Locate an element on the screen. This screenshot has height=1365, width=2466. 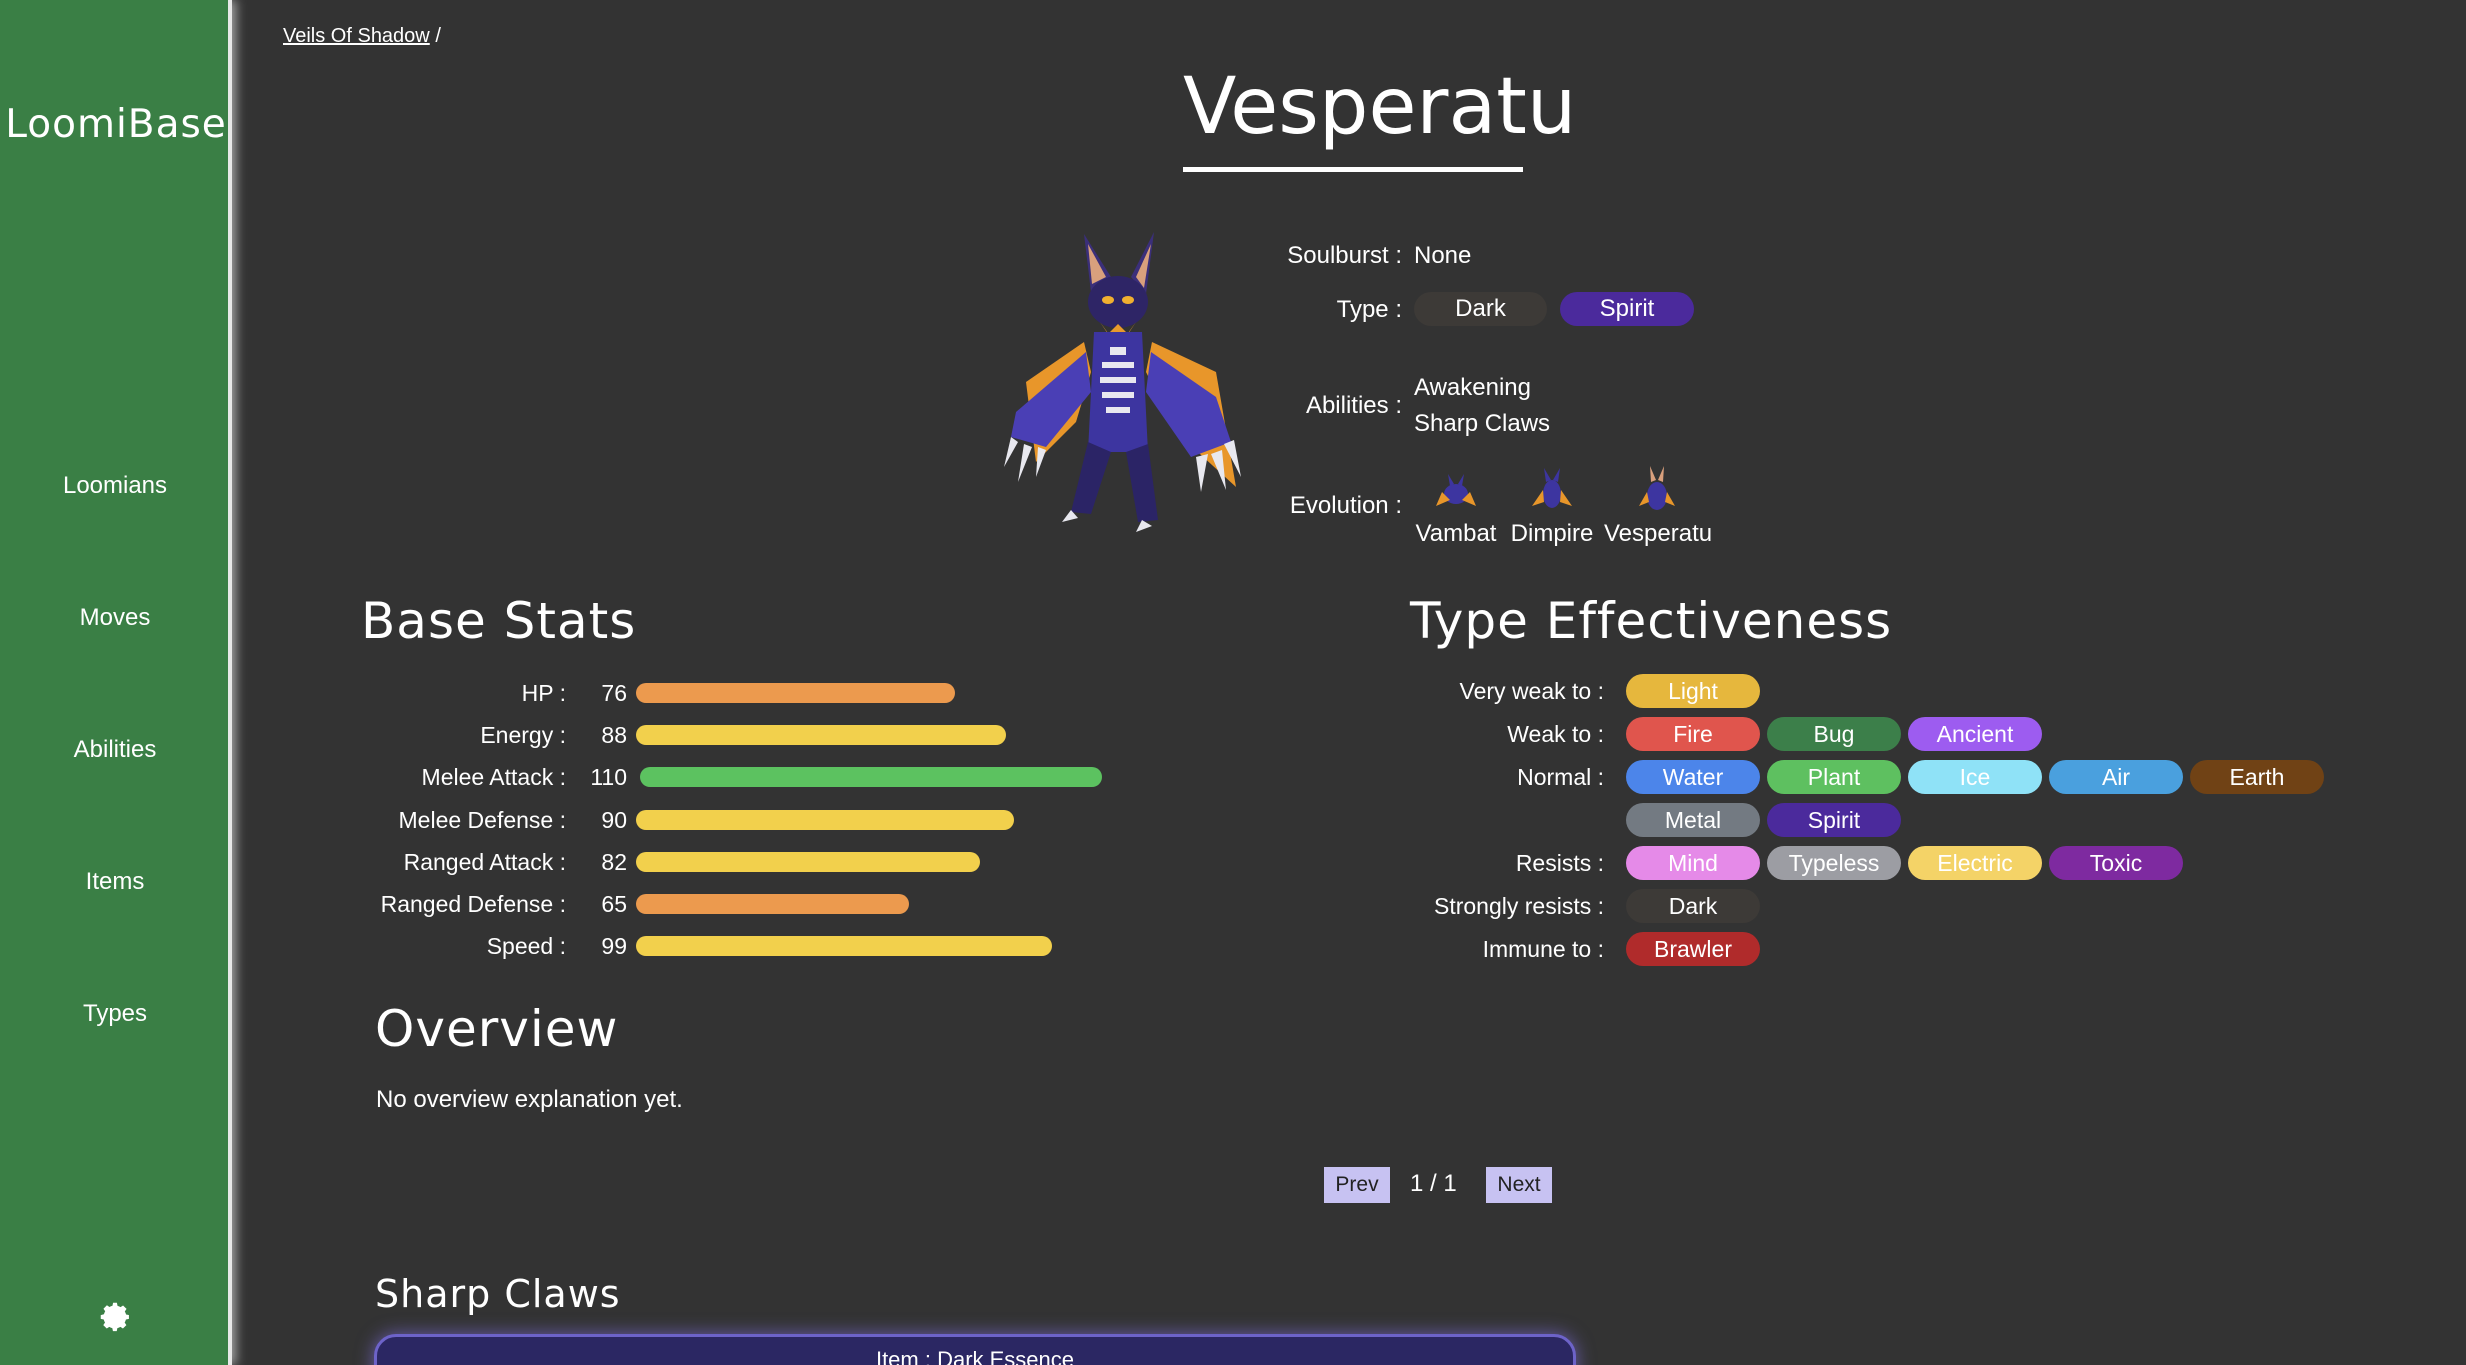
effectiveness-label: Weak to : is located at coordinates (1555, 734).